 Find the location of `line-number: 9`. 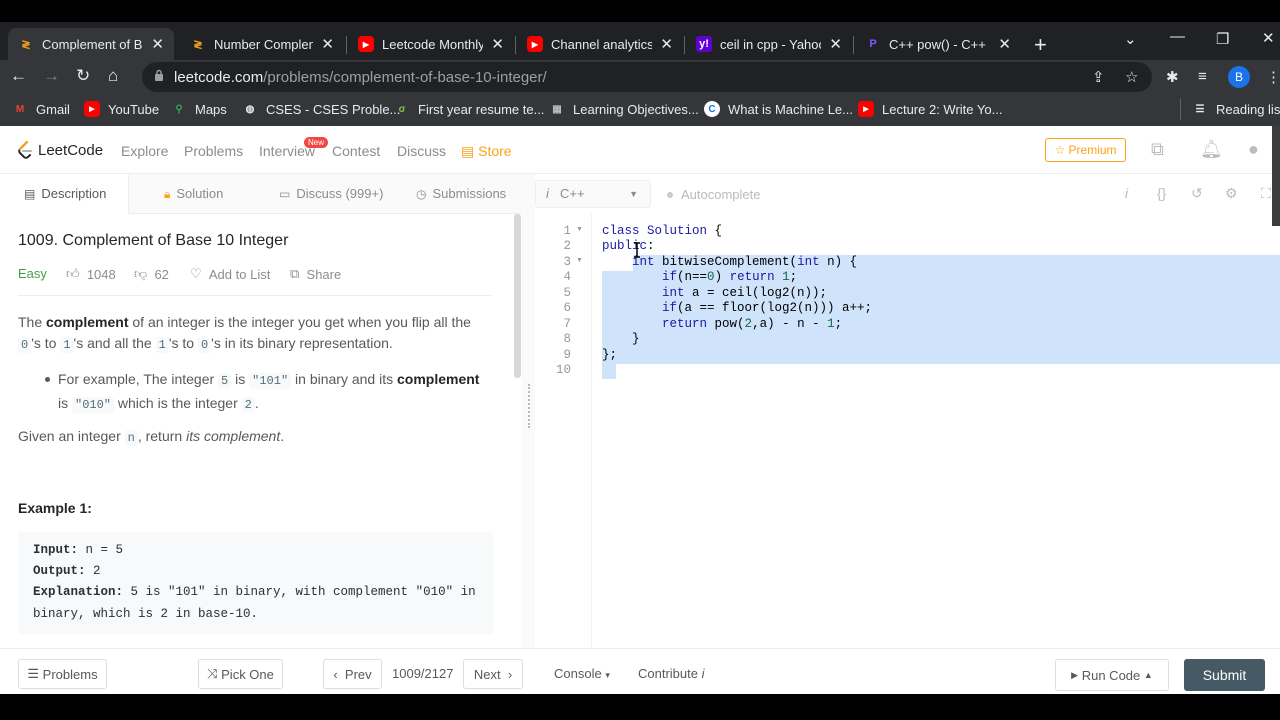

line-number: 9 is located at coordinates (567, 355).